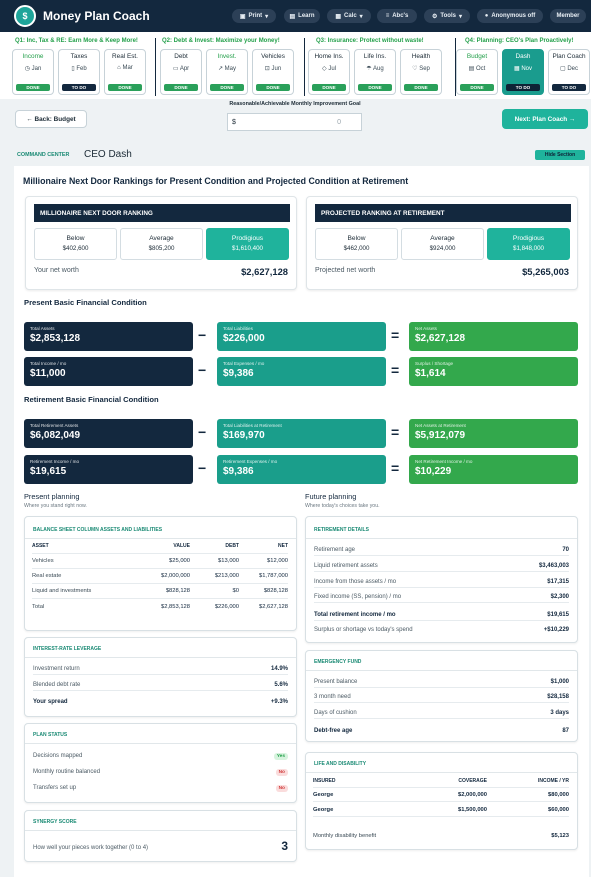 Image resolution: width=591 pixels, height=877 pixels. Describe the element at coordinates (33, 72) in the screenshot. I see `month-tile-income: Income ◷ Jan DONE` at that location.